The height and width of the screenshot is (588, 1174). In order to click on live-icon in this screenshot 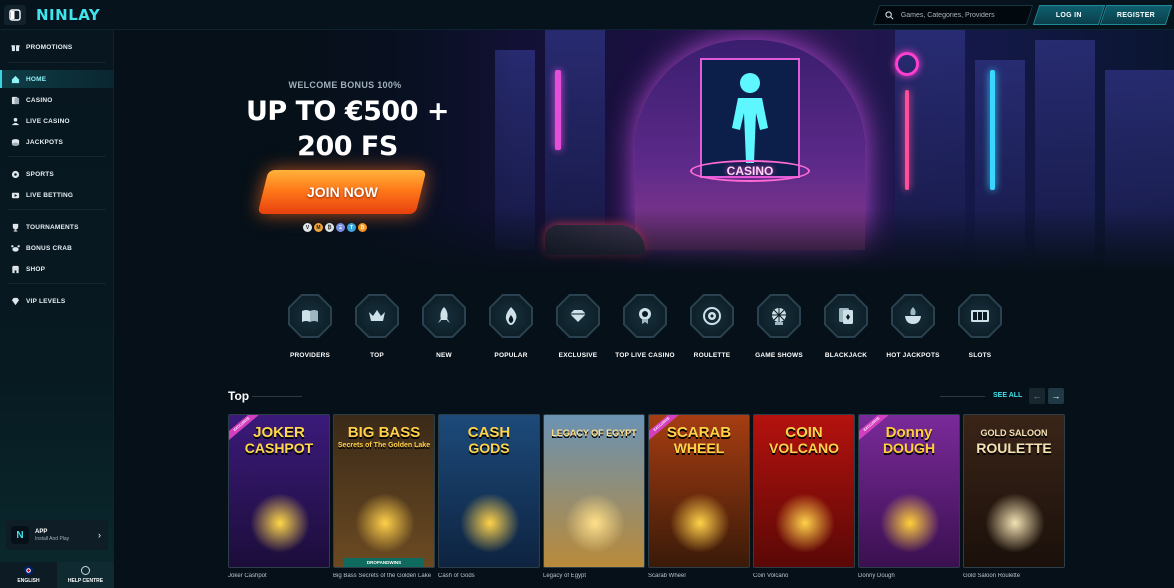, I will do `click(15, 195)`.